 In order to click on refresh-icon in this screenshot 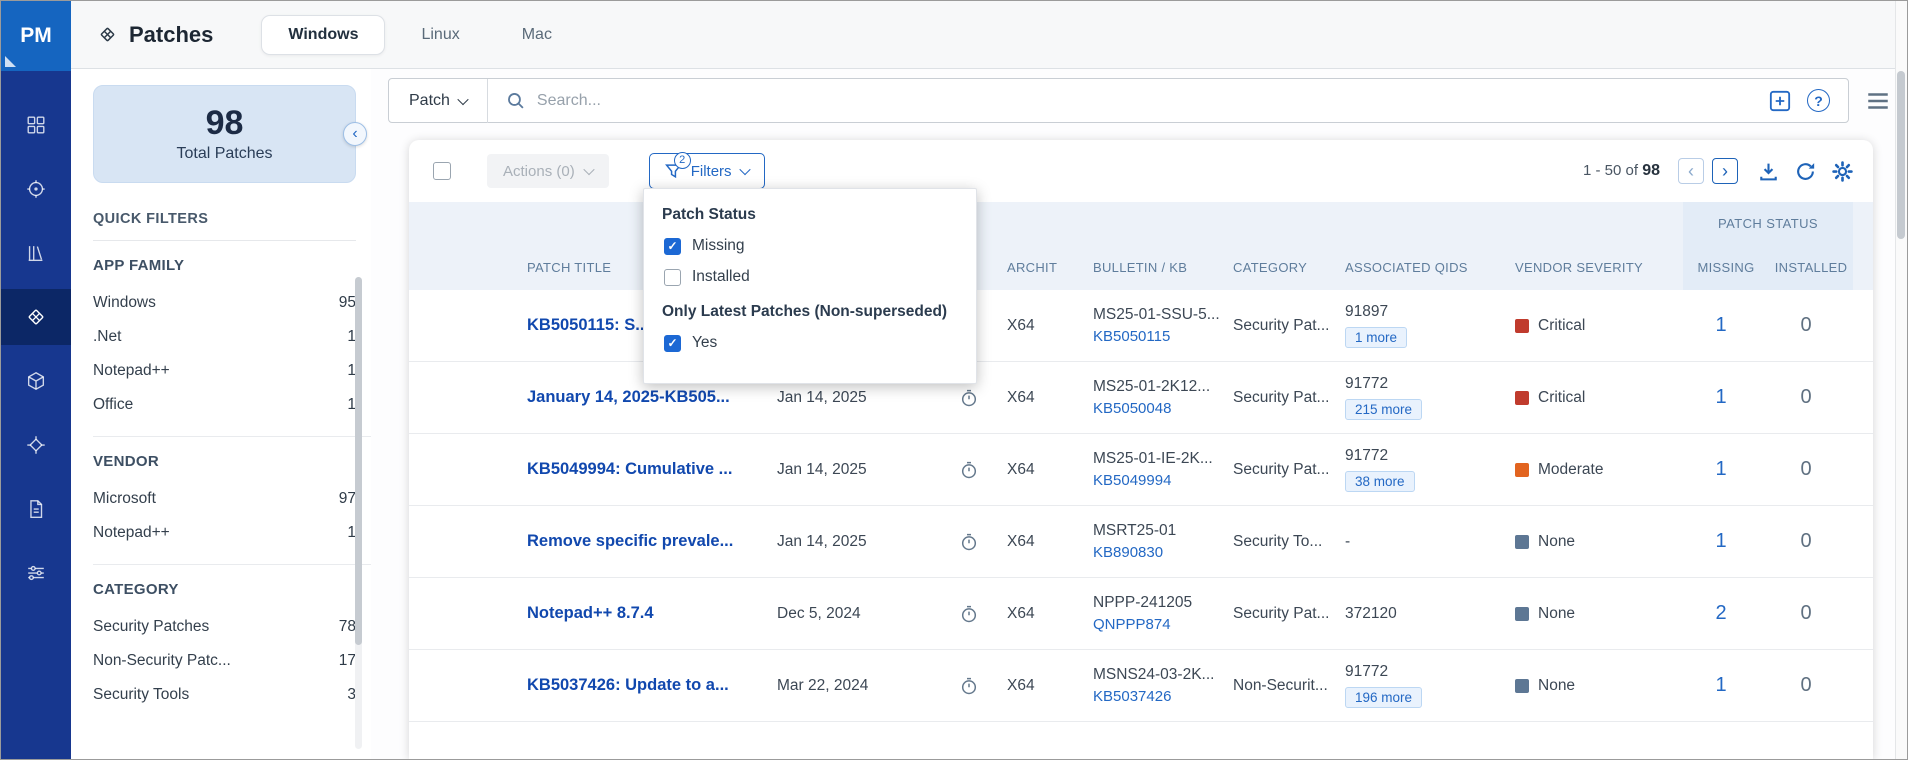, I will do `click(1805, 171)`.